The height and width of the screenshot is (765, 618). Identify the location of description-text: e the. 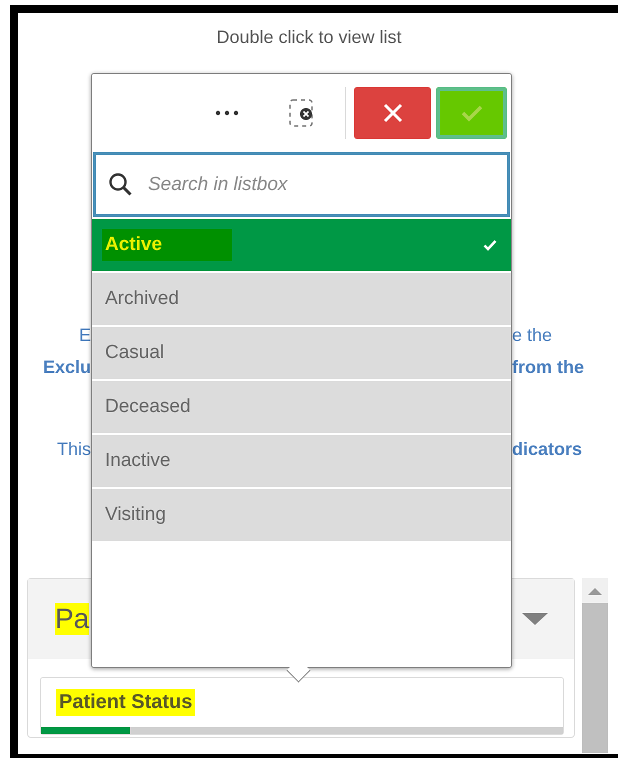
(532, 335).